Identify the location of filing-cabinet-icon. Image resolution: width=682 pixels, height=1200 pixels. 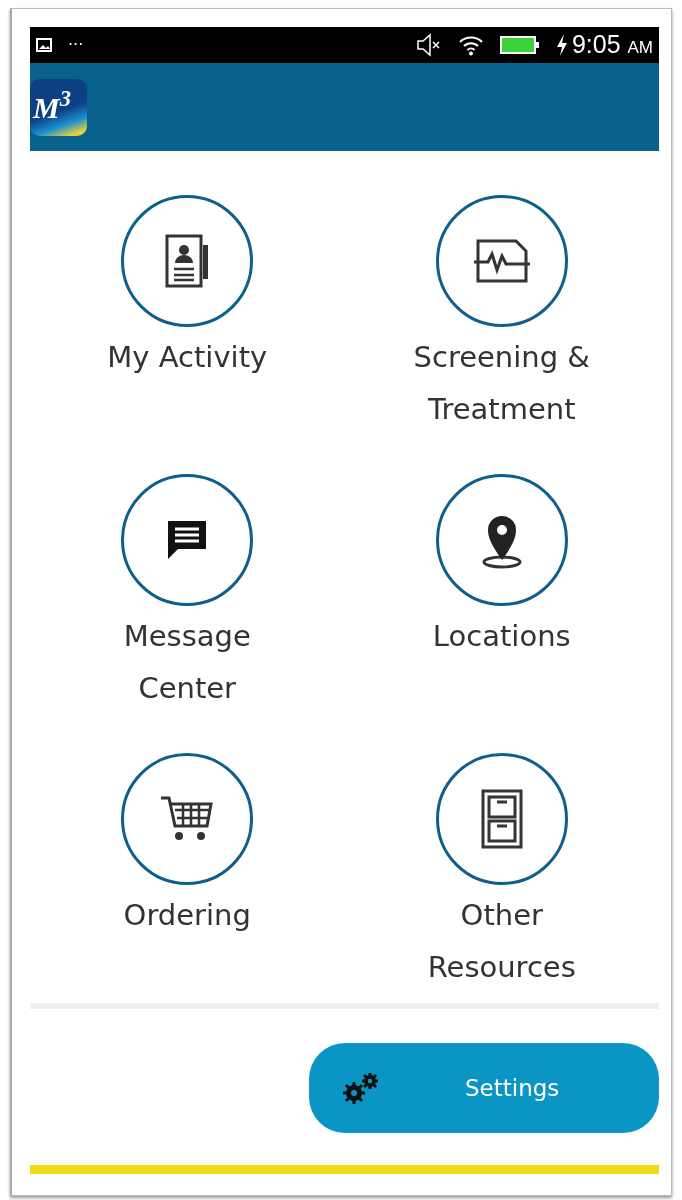
(501, 819).